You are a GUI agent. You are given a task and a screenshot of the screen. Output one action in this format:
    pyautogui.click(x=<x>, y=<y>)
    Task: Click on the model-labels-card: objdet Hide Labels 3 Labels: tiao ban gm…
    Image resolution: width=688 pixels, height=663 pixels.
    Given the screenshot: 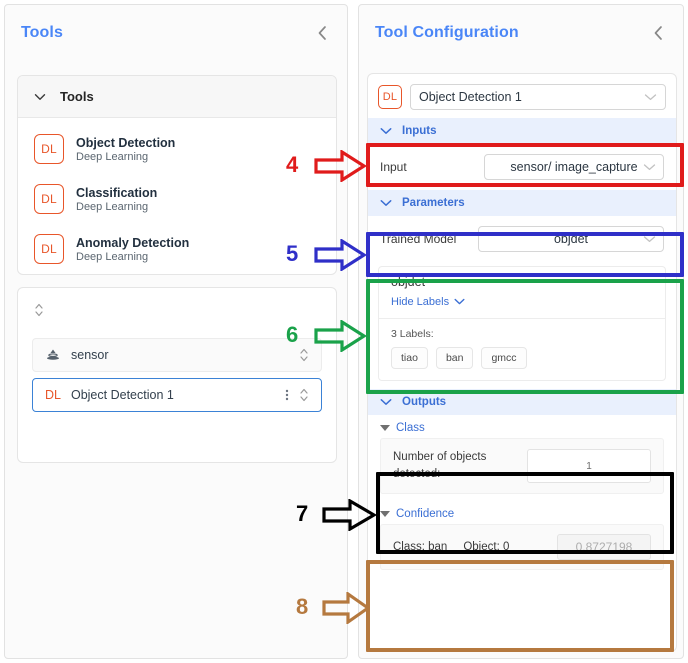 What is the action you would take?
    pyautogui.click(x=522, y=323)
    